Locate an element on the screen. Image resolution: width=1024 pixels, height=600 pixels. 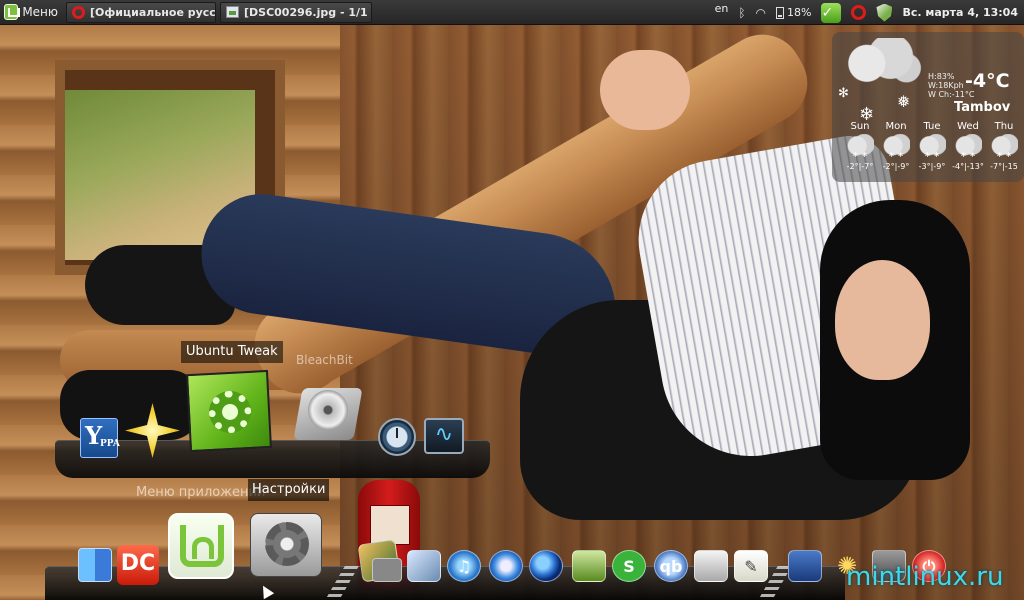
update-manager-icon: ✓ is located at coordinates (831, 12).